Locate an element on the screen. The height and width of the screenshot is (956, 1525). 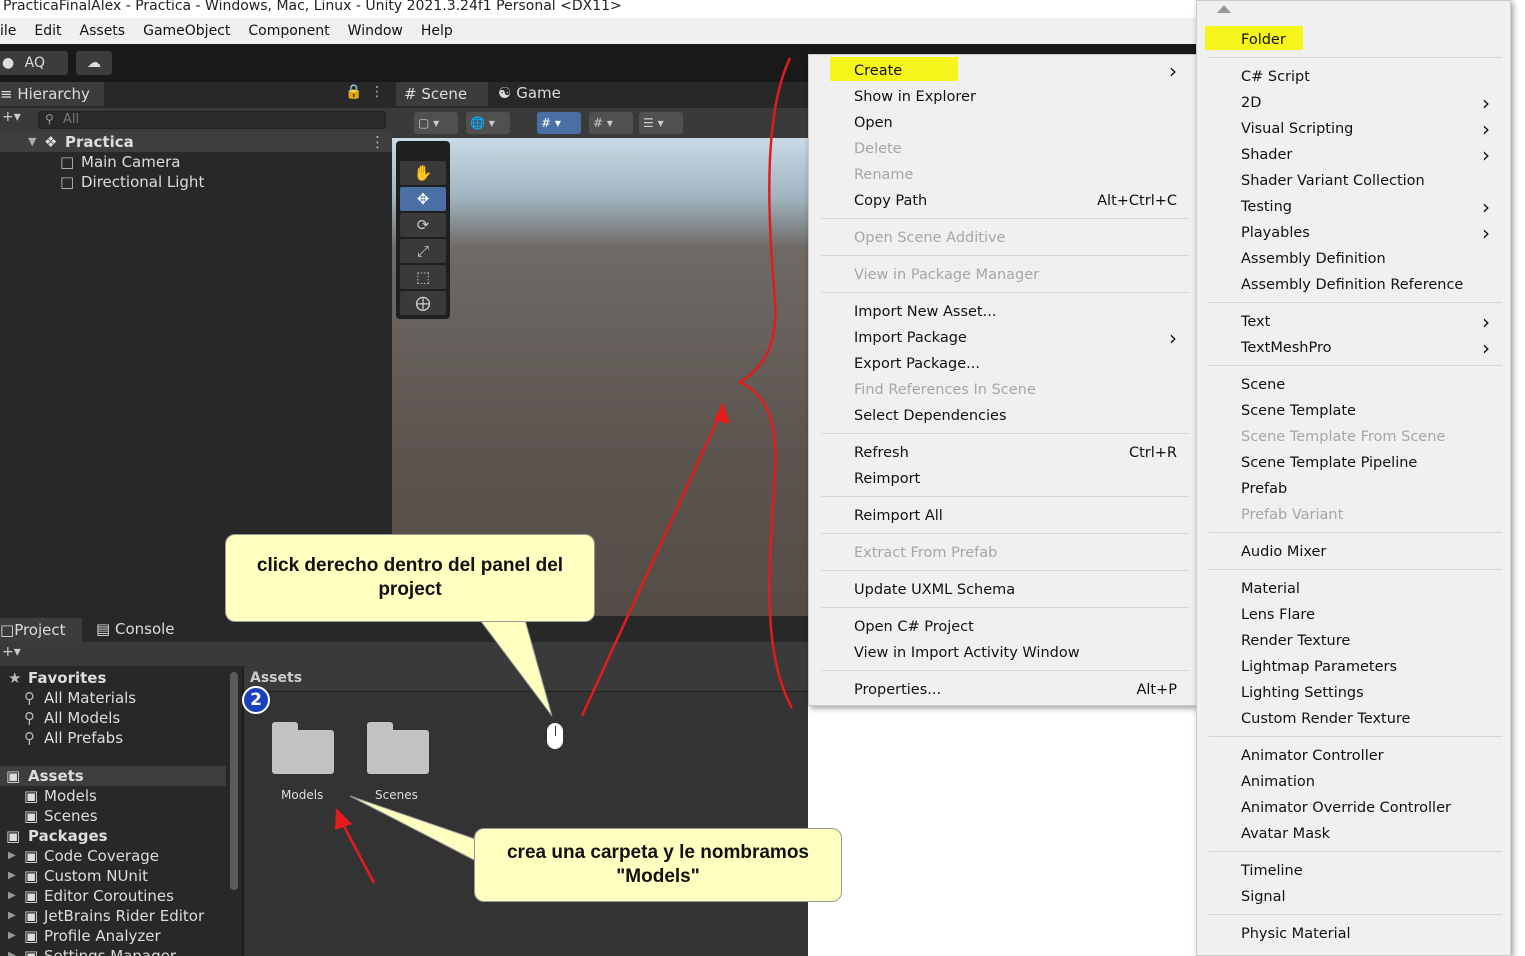
menu-item-label: Lightmap Parameters is located at coordinates (1319, 667).